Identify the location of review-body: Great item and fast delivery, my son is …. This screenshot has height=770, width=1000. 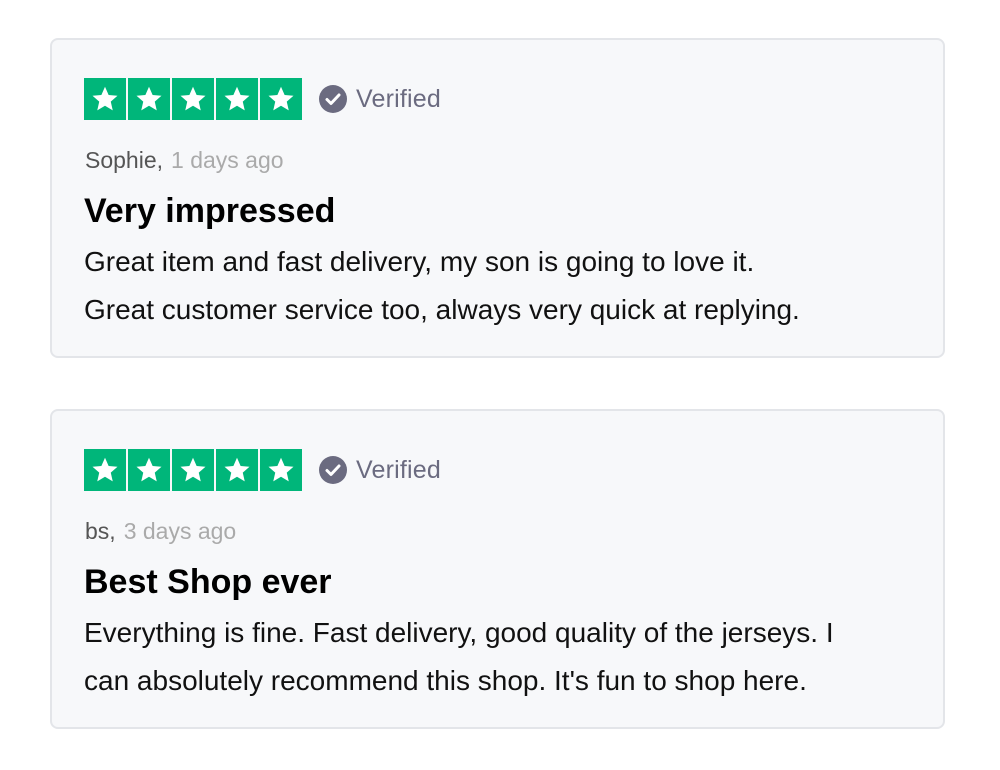
(442, 286).